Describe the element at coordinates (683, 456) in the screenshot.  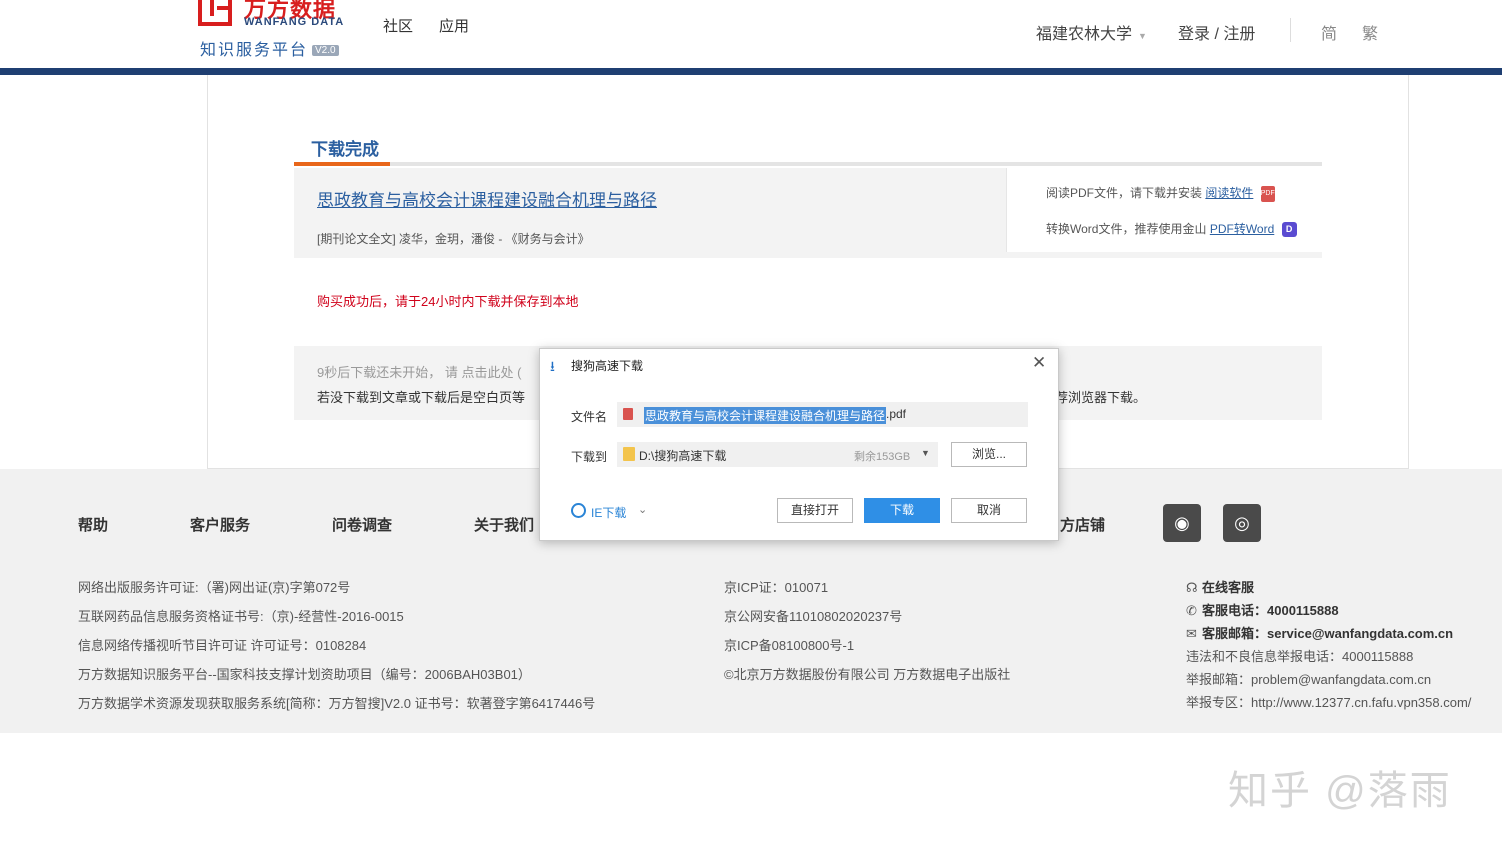
I see `save-path: D:\搜狗高速下载` at that location.